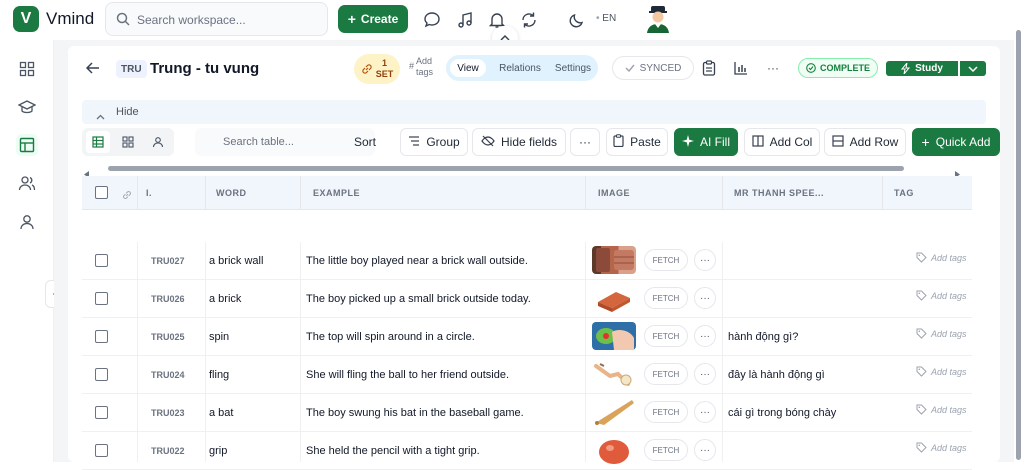 The width and height of the screenshot is (1024, 470). Describe the element at coordinates (390, 337) in the screenshot. I see `row-example: The top will spin around in a circle.` at that location.